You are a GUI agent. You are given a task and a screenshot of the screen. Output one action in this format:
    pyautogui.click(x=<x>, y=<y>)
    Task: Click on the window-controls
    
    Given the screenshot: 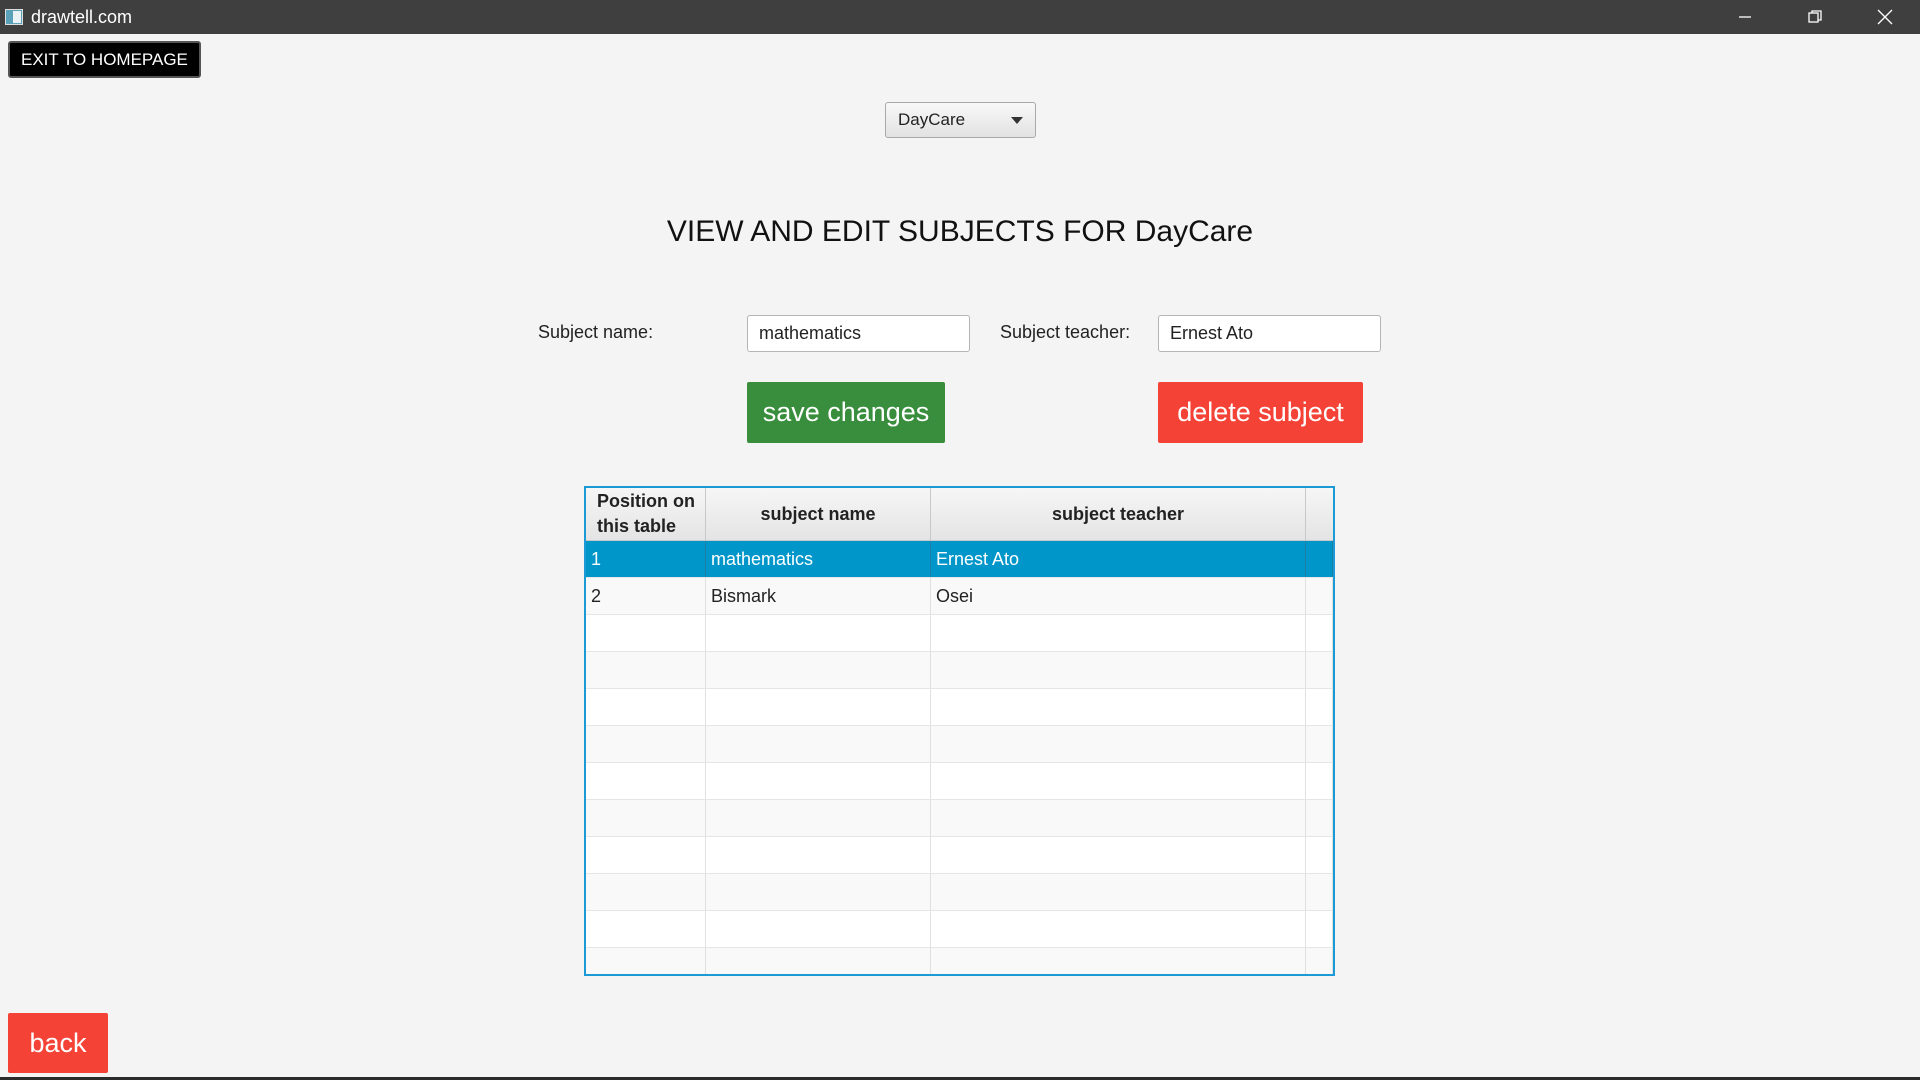 What is the action you would take?
    pyautogui.click(x=1815, y=17)
    